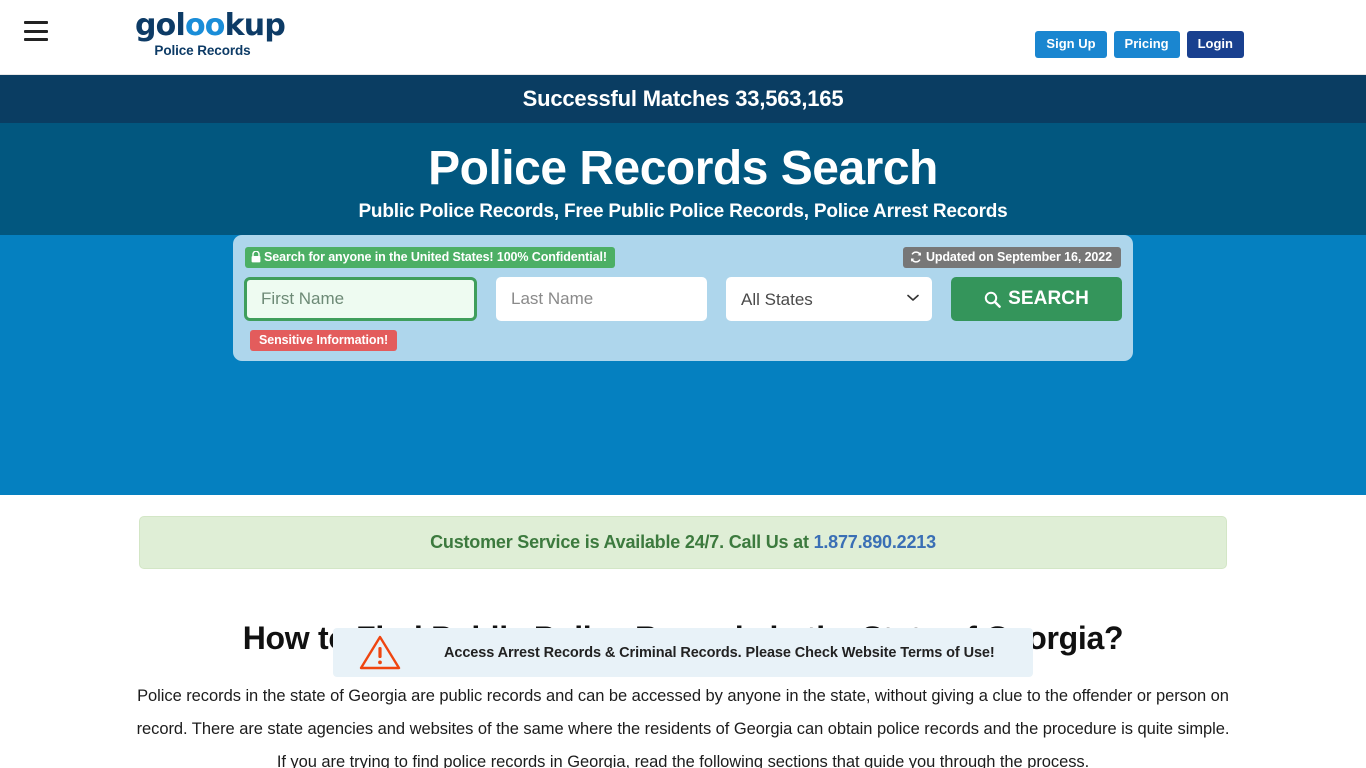 Image resolution: width=1366 pixels, height=768 pixels. I want to click on magnifier-icon, so click(992, 299).